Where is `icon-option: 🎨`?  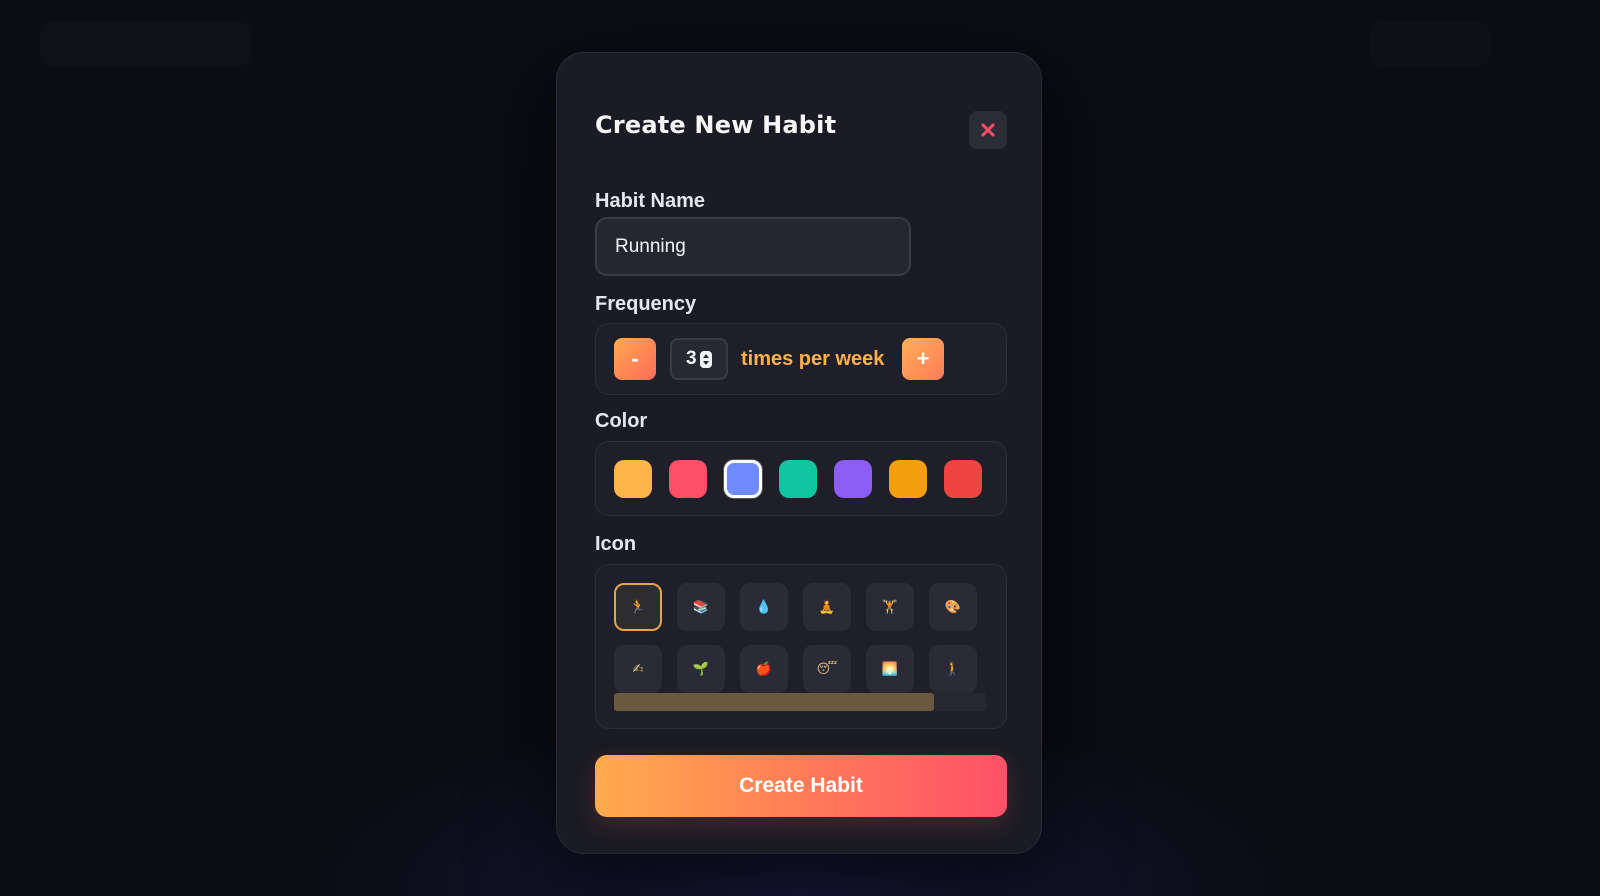
icon-option: 🎨 is located at coordinates (953, 607).